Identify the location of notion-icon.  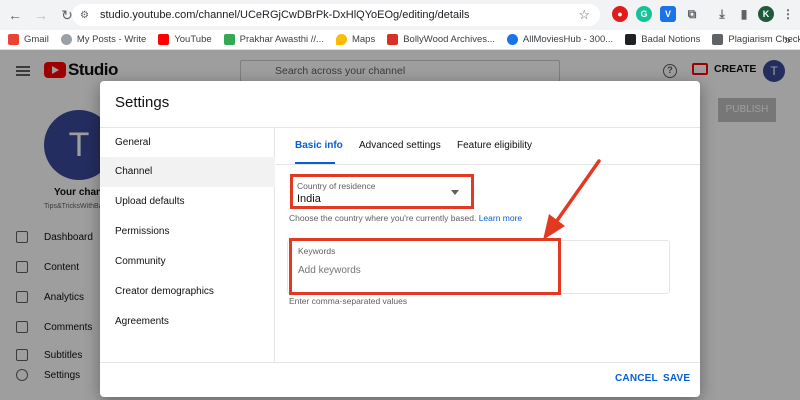
(631, 39).